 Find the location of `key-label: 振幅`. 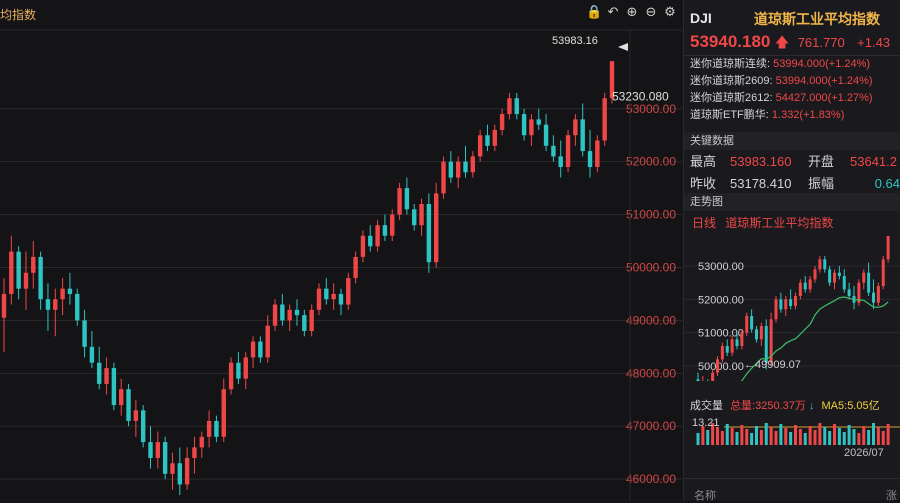

key-label: 振幅 is located at coordinates (821, 183).